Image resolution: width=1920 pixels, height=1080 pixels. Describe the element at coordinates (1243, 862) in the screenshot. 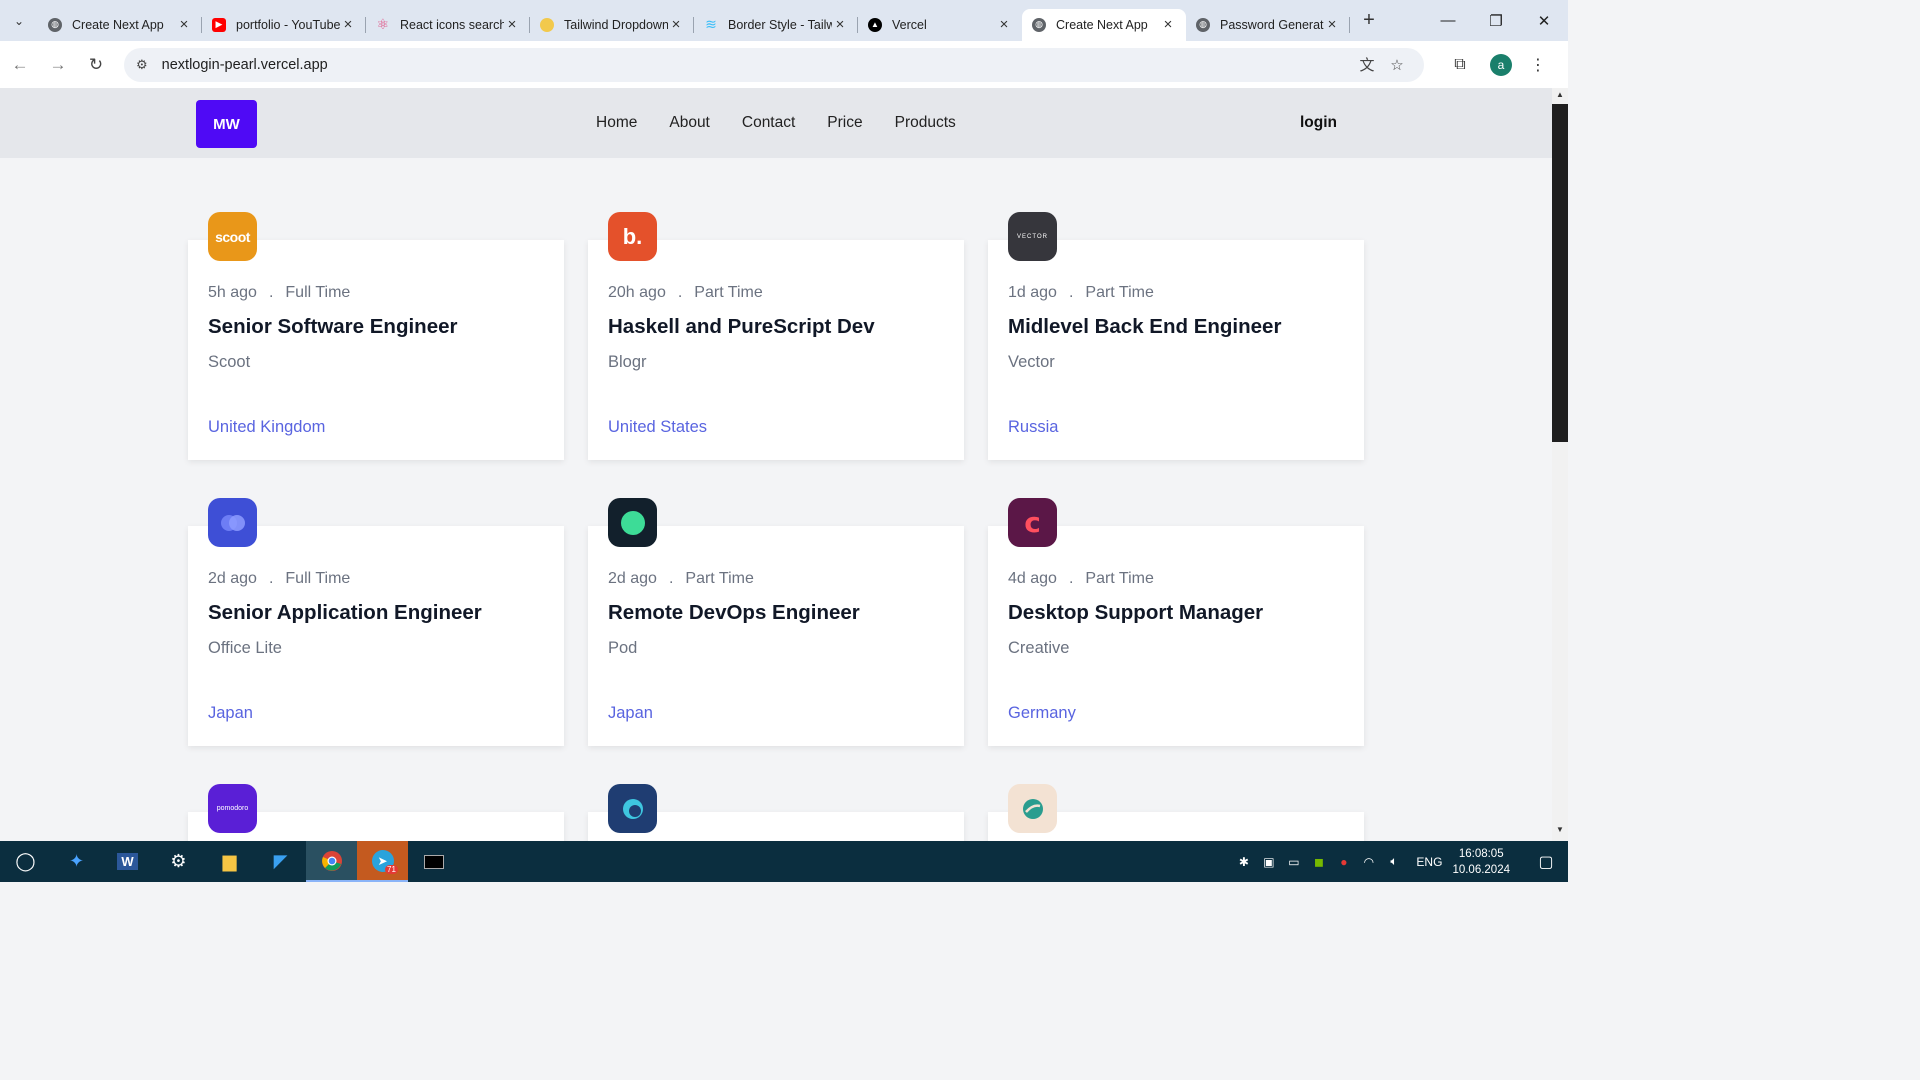

I see `slack-icon: ✱` at that location.